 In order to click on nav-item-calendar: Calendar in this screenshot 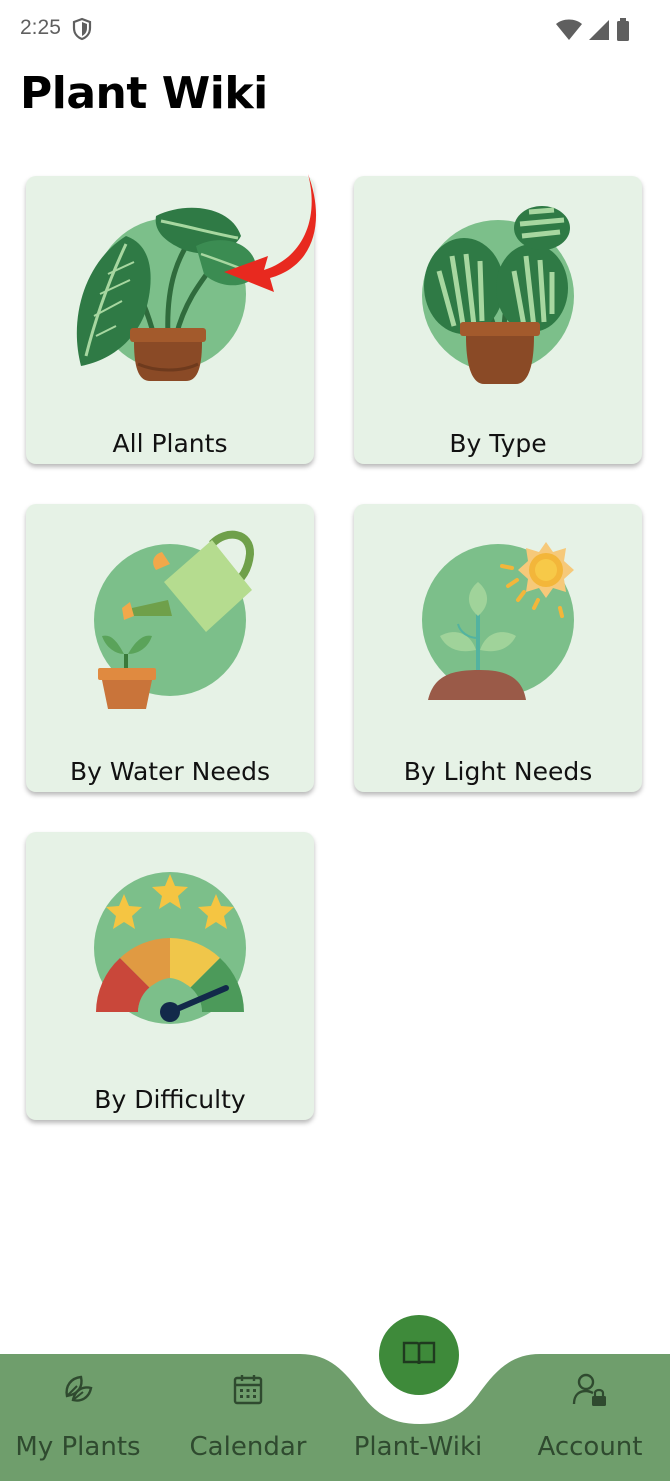, I will do `click(248, 1400)`.